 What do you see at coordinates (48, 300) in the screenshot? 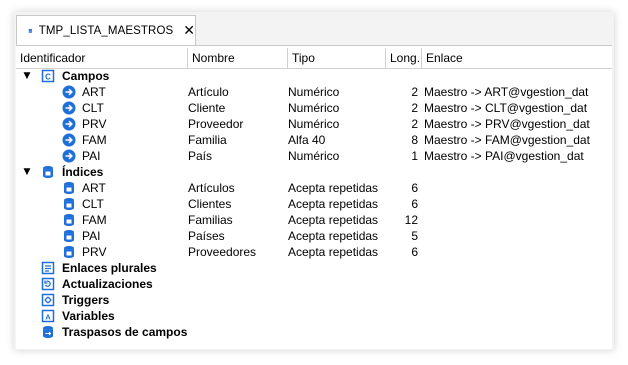
I see `triggers-icon` at bounding box center [48, 300].